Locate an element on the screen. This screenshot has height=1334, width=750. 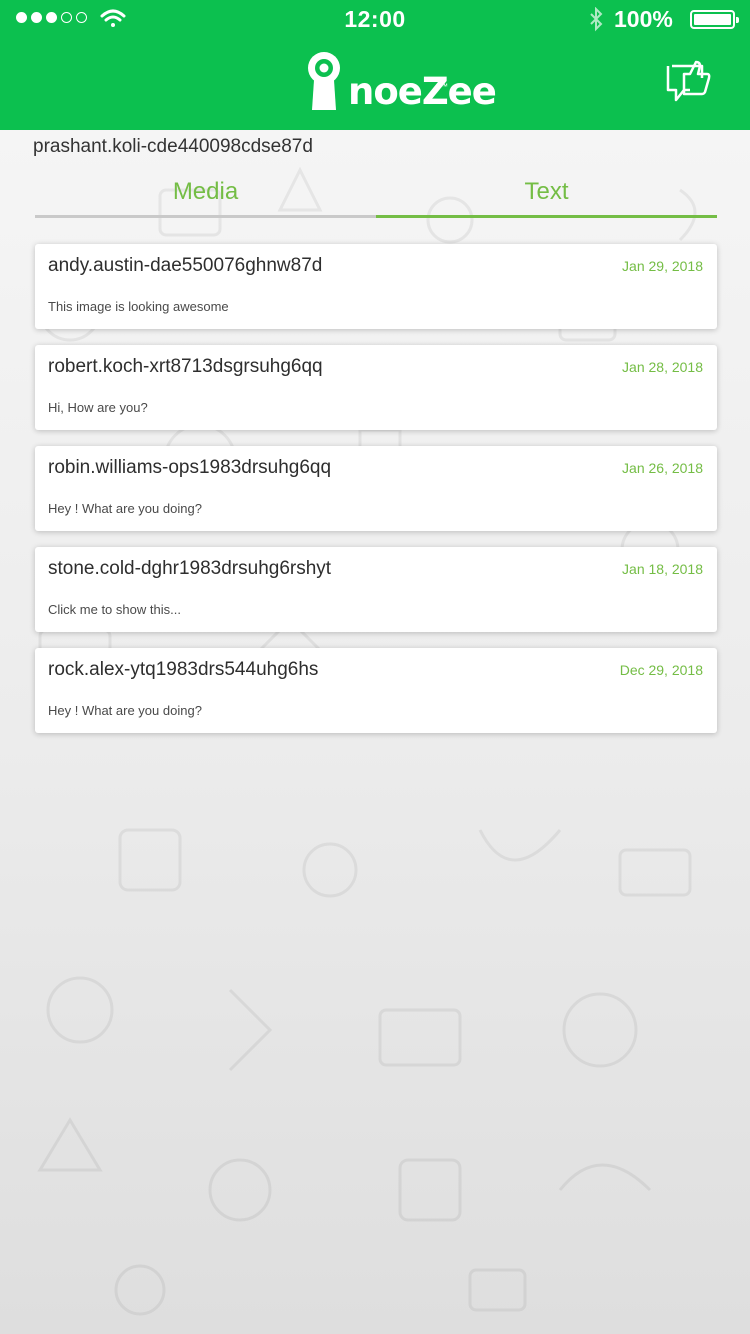
message-sender: robin.williams-ops1983drsuhg6qq is located at coordinates (190, 467).